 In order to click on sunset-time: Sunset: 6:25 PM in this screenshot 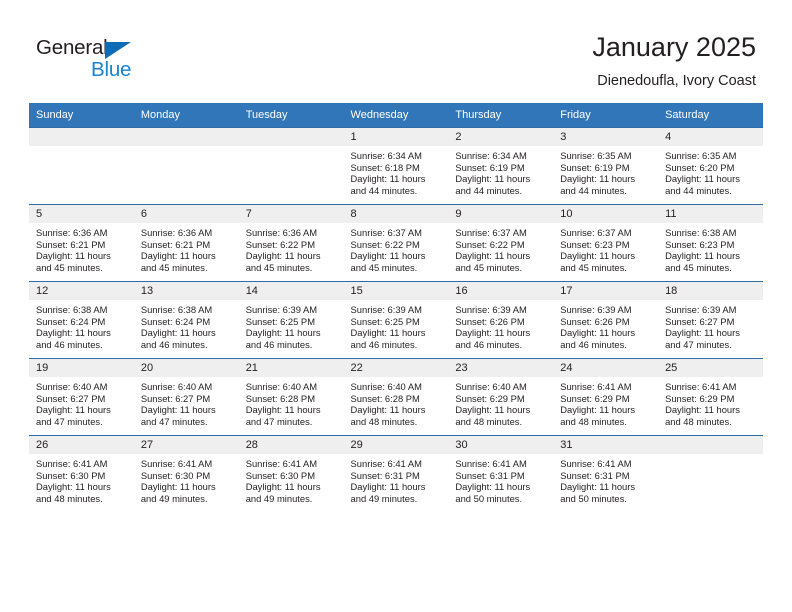, I will do `click(280, 321)`.